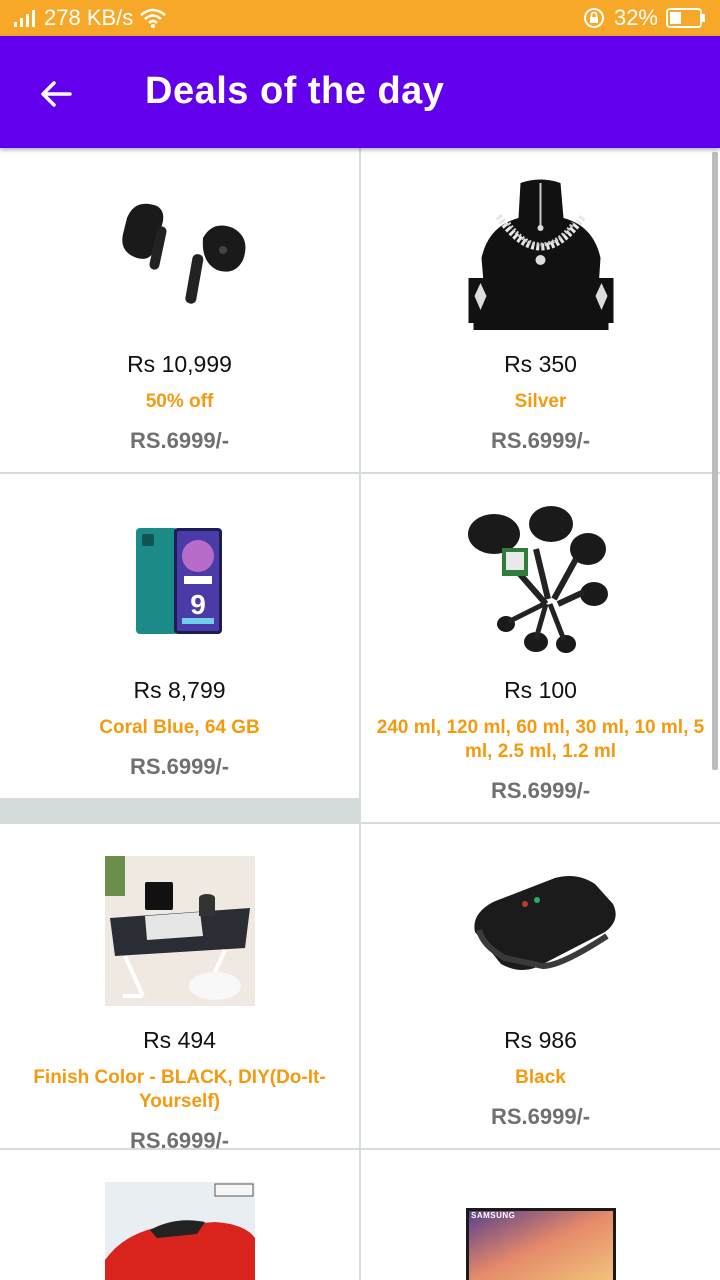  Describe the element at coordinates (540, 1077) in the screenshot. I see `deal-variant: Black` at that location.